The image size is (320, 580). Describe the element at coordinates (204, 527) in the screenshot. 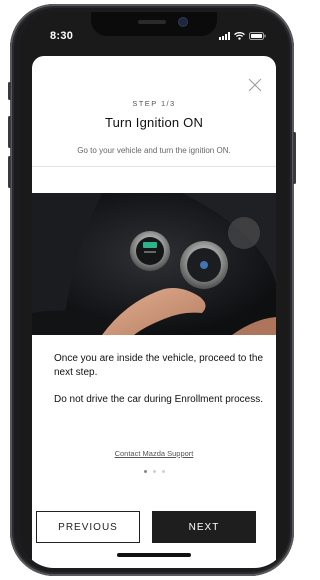

I see `next-button: NEXT` at that location.